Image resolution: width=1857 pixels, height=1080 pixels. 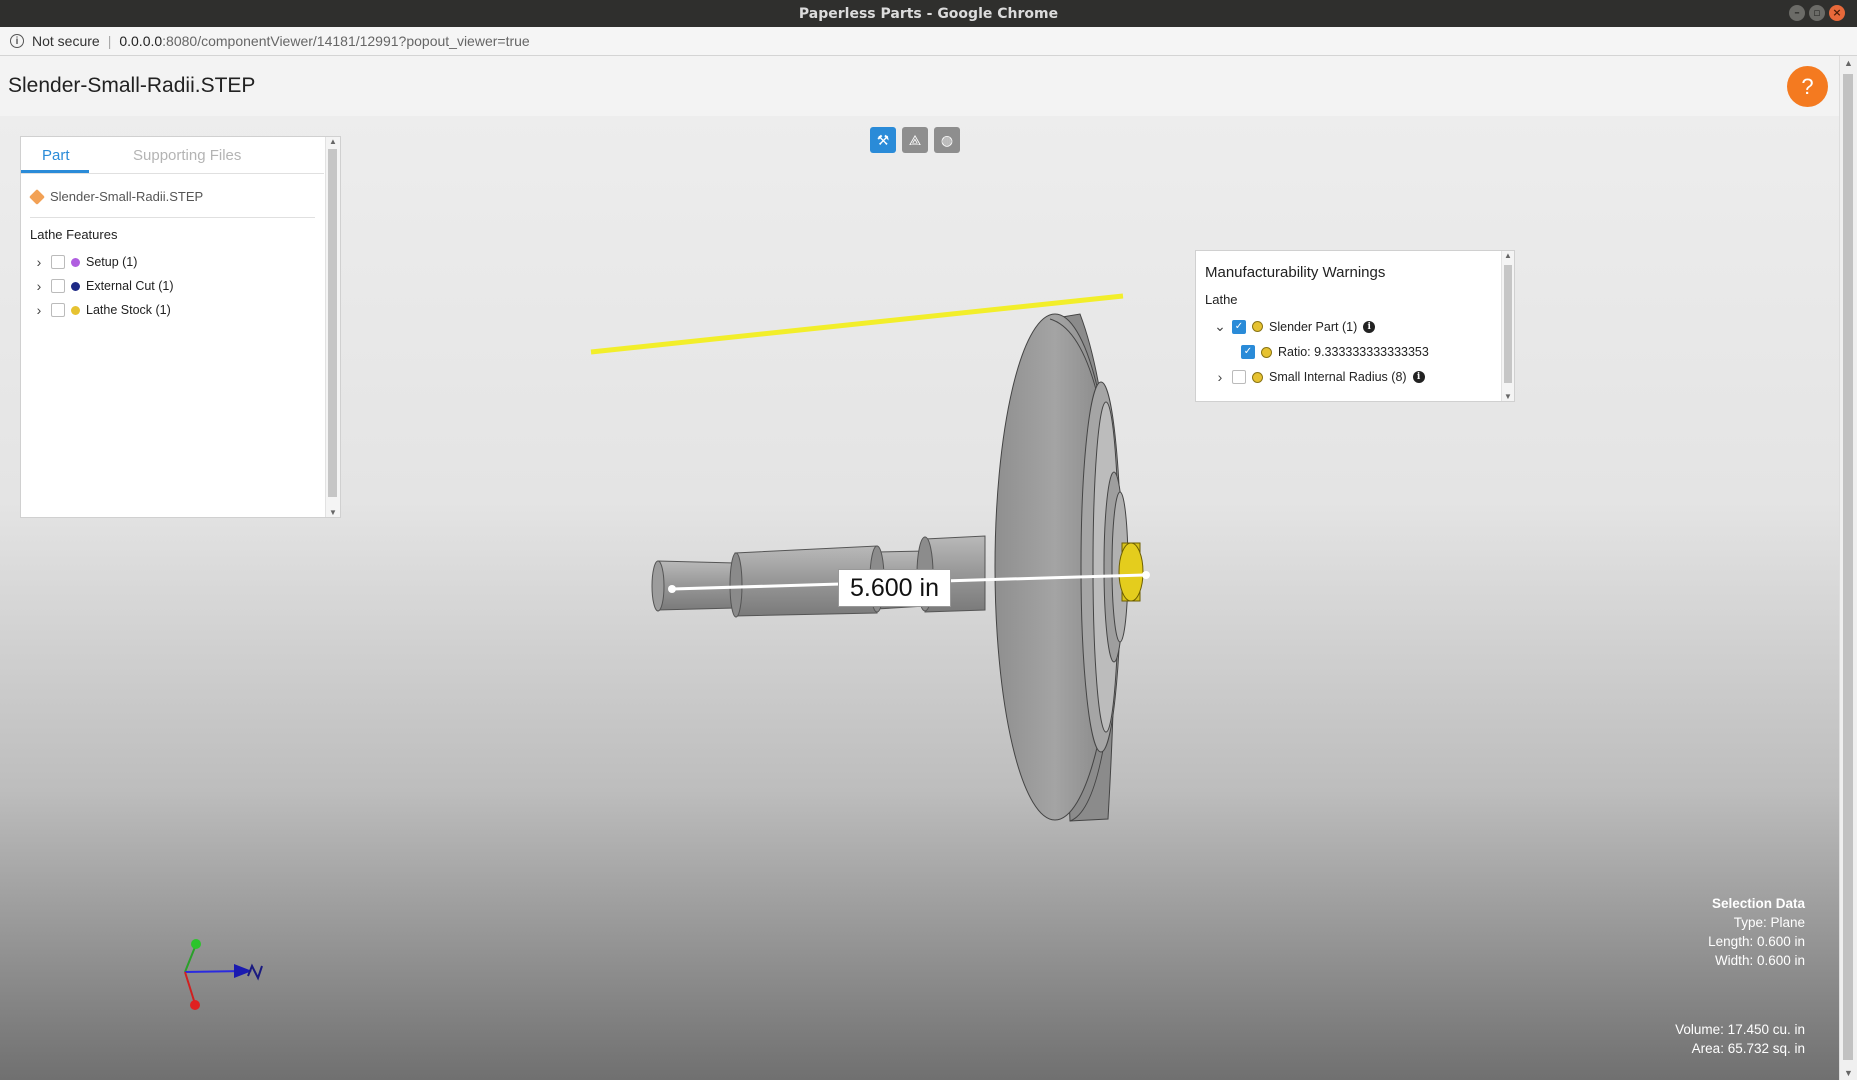 I want to click on window-title: Paperless Parts - Google Chrome, so click(x=928, y=13).